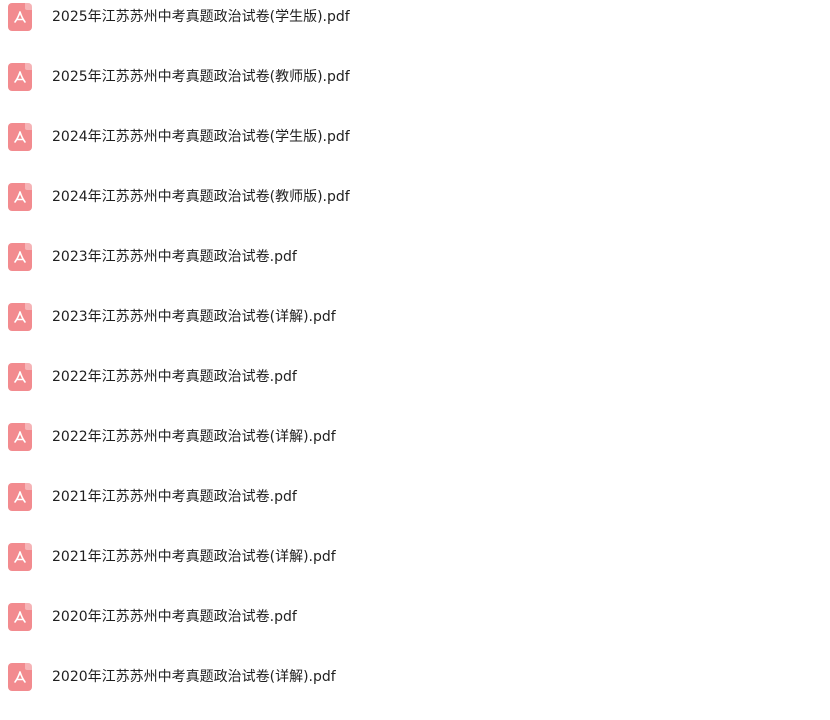  What do you see at coordinates (415, 150) in the screenshot?
I see `file-item: 2024年江苏苏州中考真题政治试卷(学生版).pdf` at bounding box center [415, 150].